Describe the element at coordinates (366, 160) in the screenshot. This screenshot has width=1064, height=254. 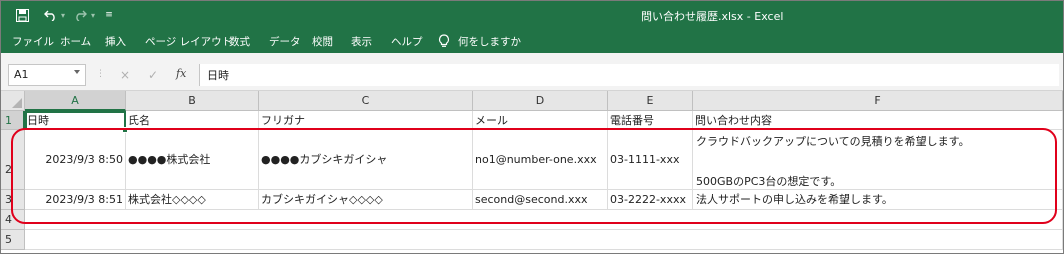
I see `cell-c2: ●●●●カブシキガイシャ` at that location.